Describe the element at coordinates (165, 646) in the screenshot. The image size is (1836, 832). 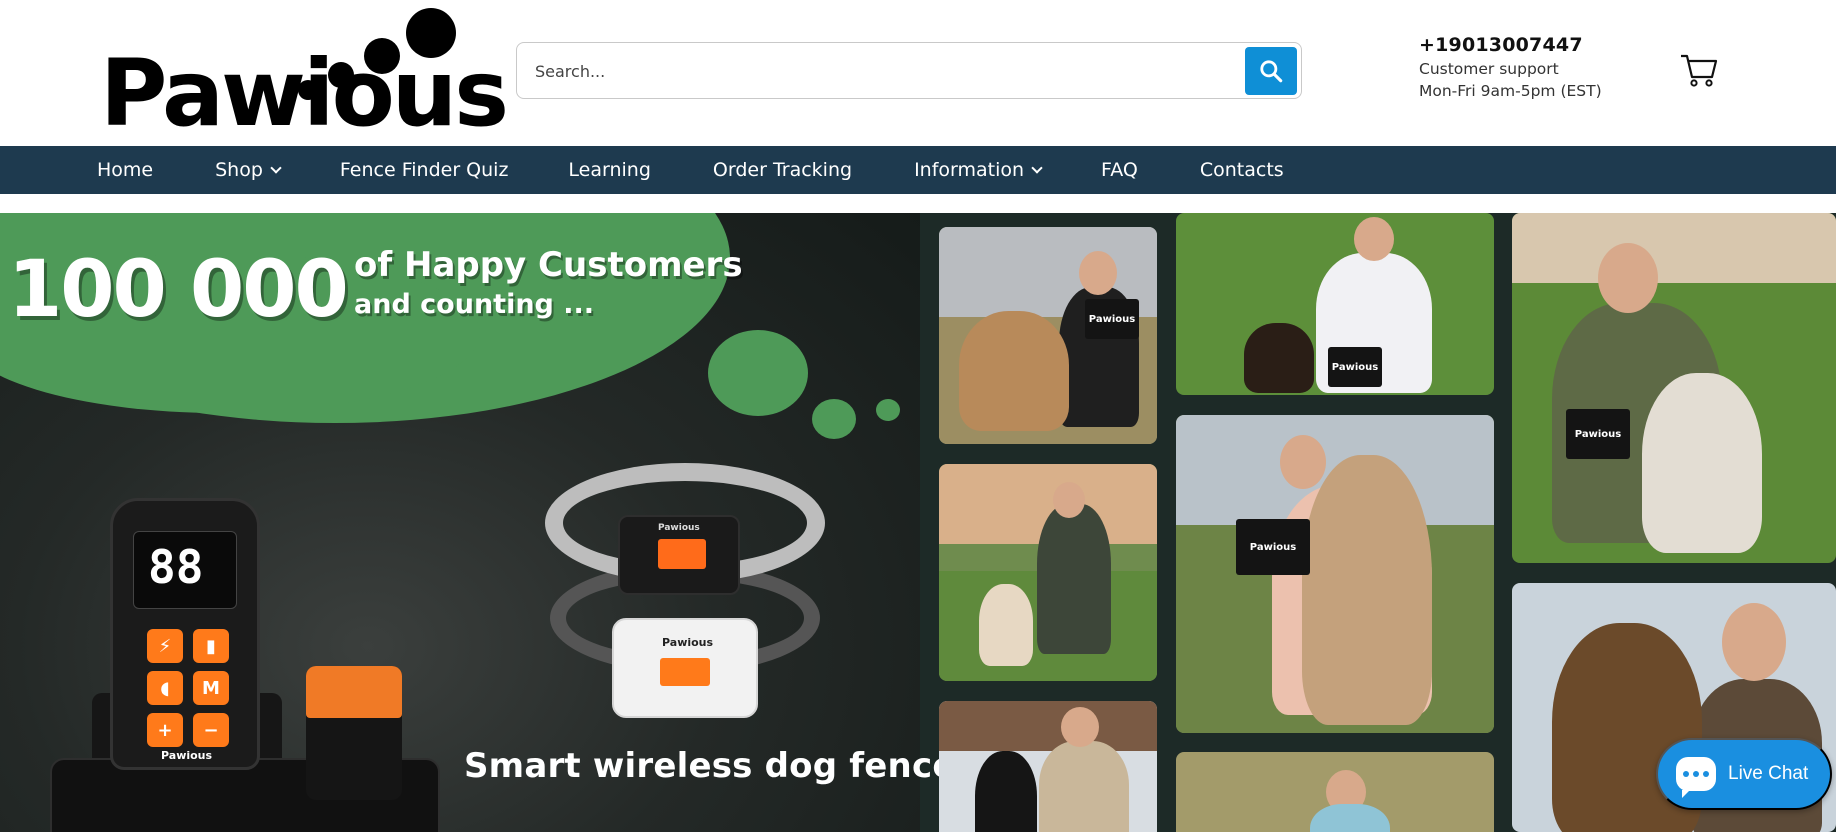
I see `remote-button: ⚡` at that location.